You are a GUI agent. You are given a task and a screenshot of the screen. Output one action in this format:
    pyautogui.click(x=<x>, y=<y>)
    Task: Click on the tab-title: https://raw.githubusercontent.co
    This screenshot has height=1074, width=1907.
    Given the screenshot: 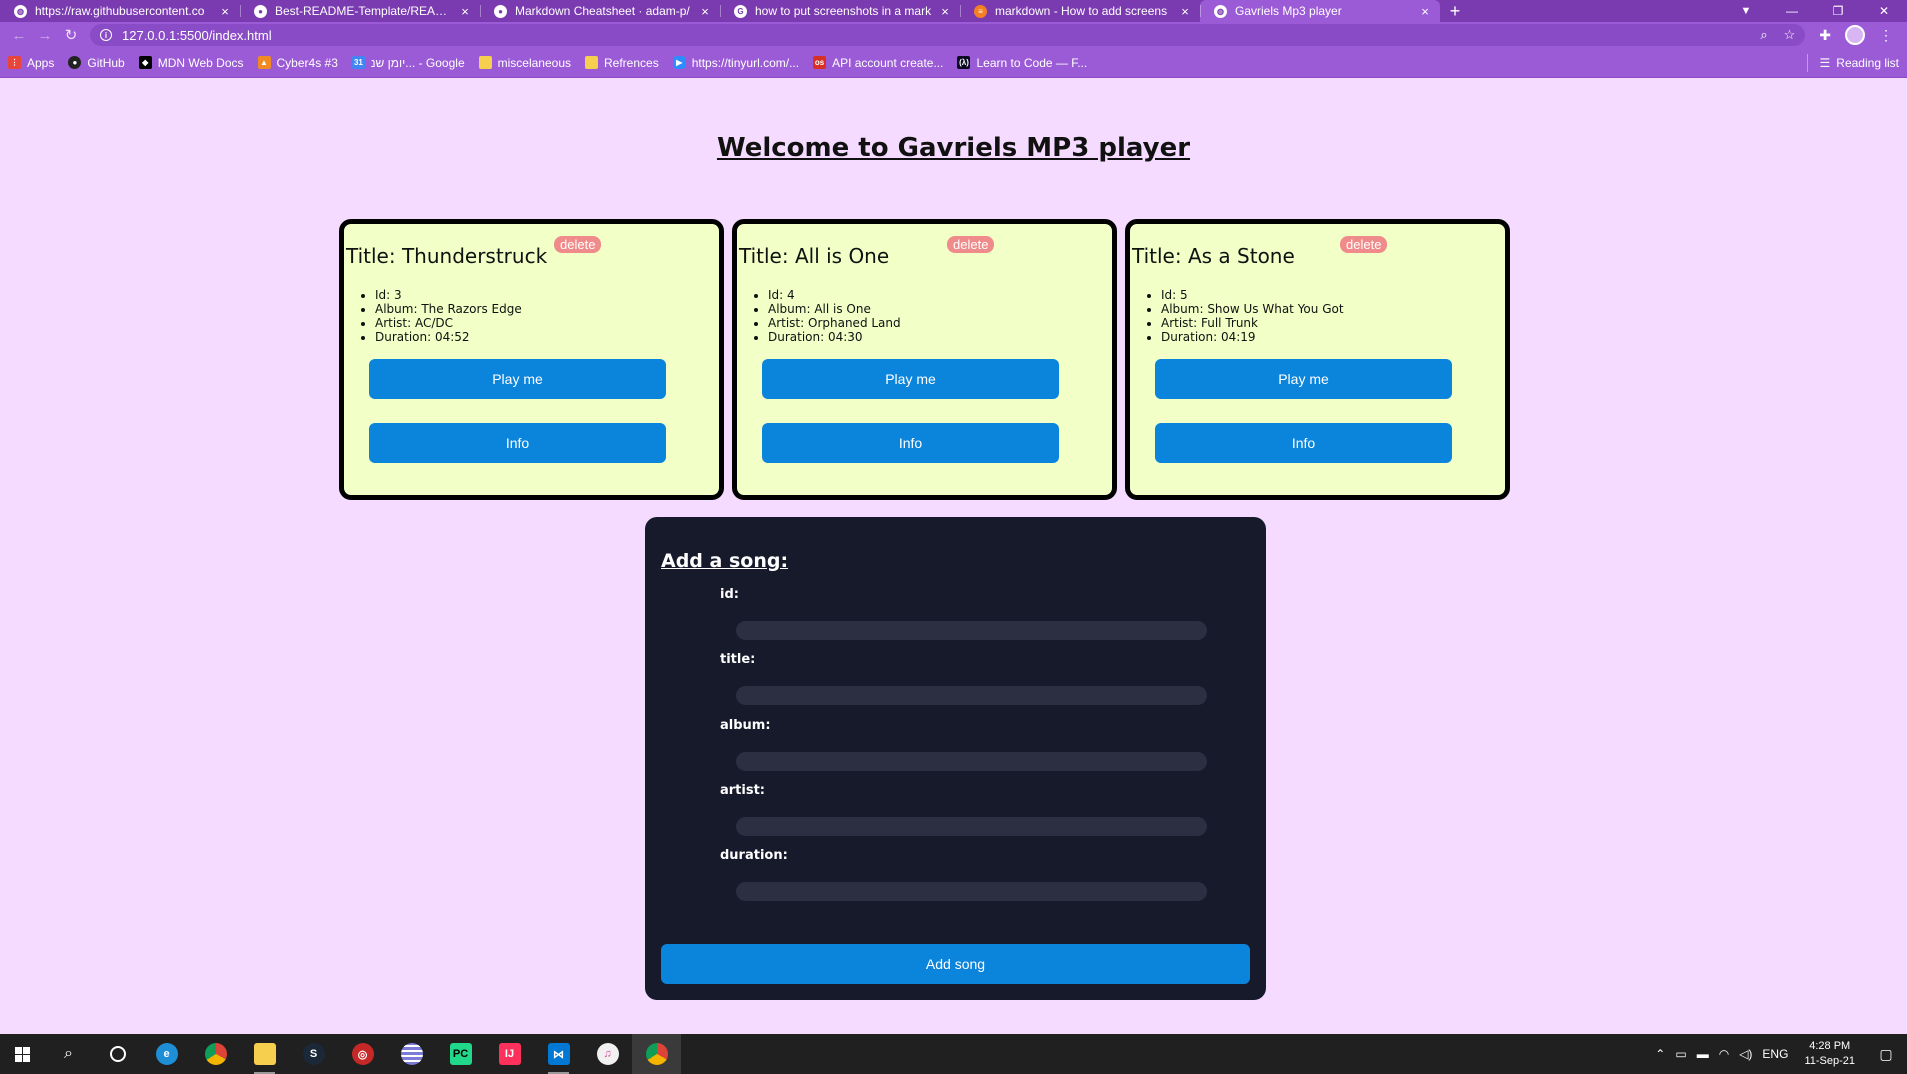 What is the action you would take?
    pyautogui.click(x=120, y=11)
    